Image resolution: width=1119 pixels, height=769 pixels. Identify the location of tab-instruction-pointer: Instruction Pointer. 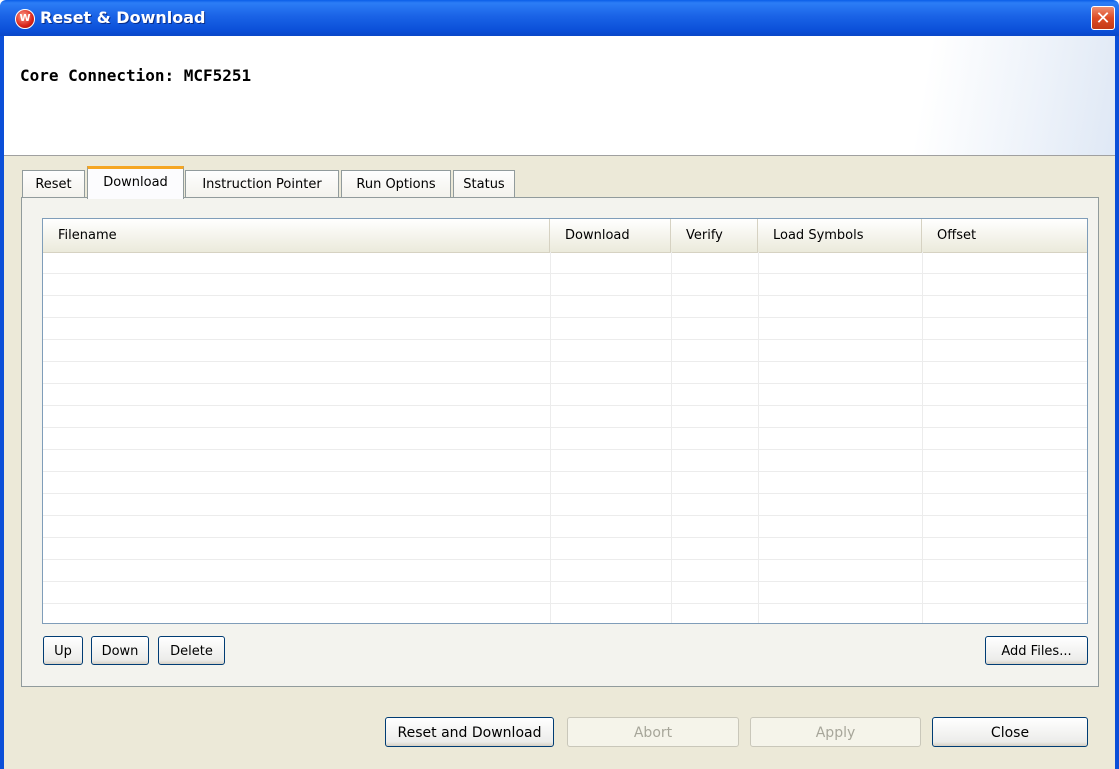
(262, 184).